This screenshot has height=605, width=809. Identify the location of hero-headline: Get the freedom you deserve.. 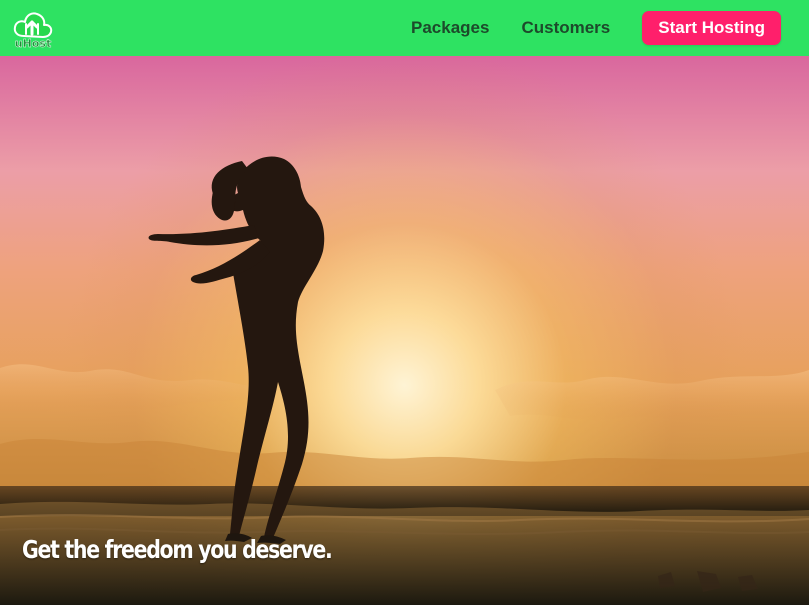
(177, 549).